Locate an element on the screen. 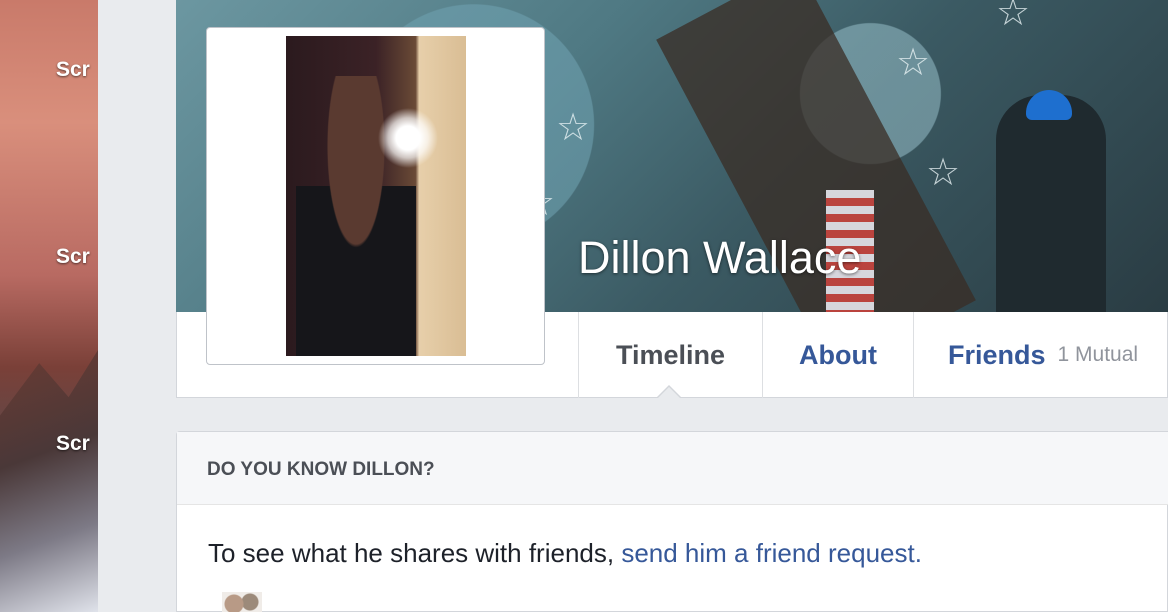  tab-timeline-label: Timeline is located at coordinates (670, 354).